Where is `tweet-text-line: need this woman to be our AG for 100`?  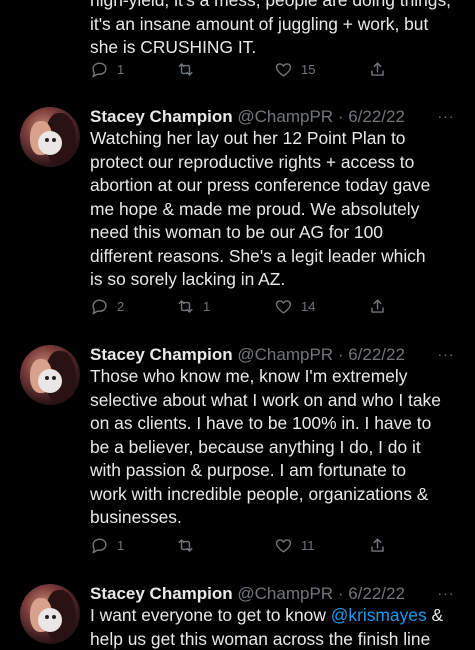
tweet-text-line: need this woman to be our AG for 100 is located at coordinates (236, 232).